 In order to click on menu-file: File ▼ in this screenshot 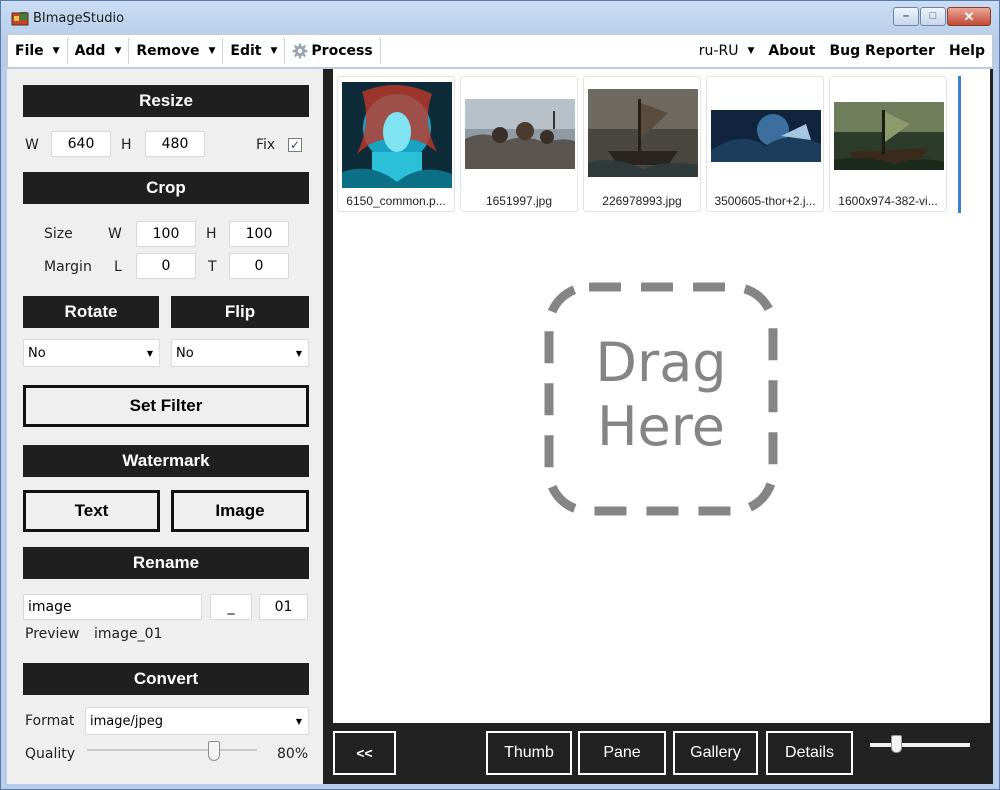, I will do `click(38, 51)`.